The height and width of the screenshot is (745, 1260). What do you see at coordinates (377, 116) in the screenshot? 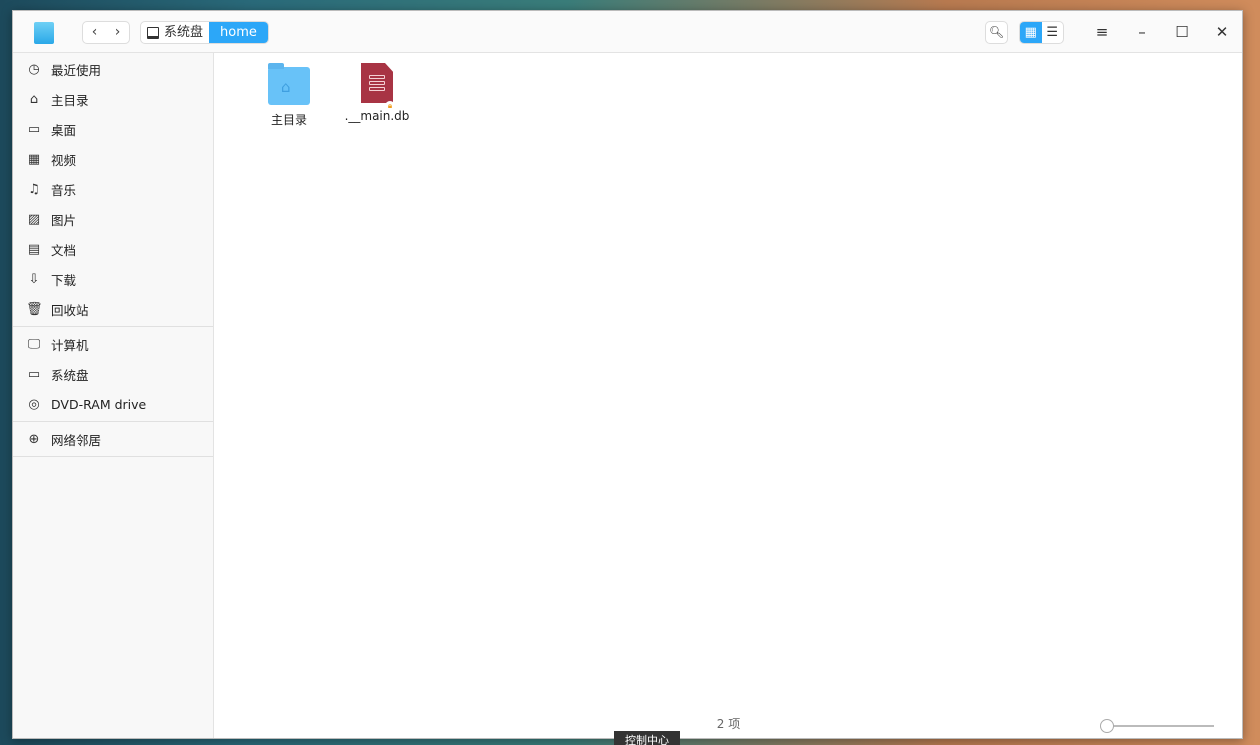
I see `file-name: .__main.db` at bounding box center [377, 116].